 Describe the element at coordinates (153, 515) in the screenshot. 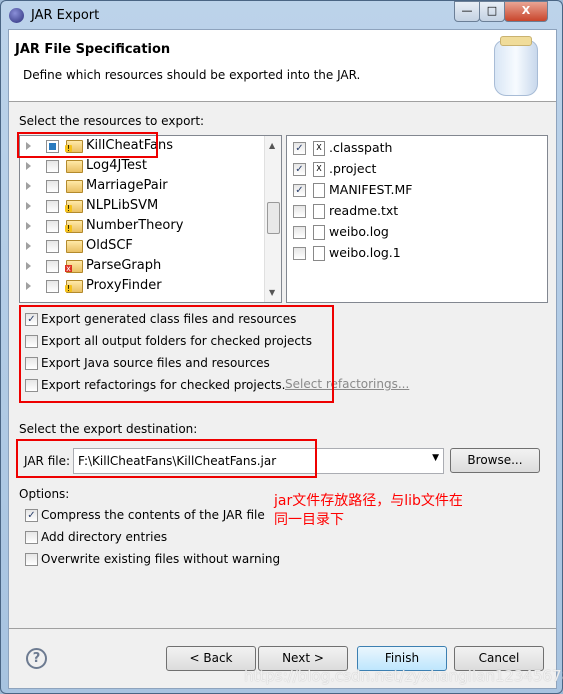

I see `checkbox-label: Compress the contents of the JAR file` at that location.